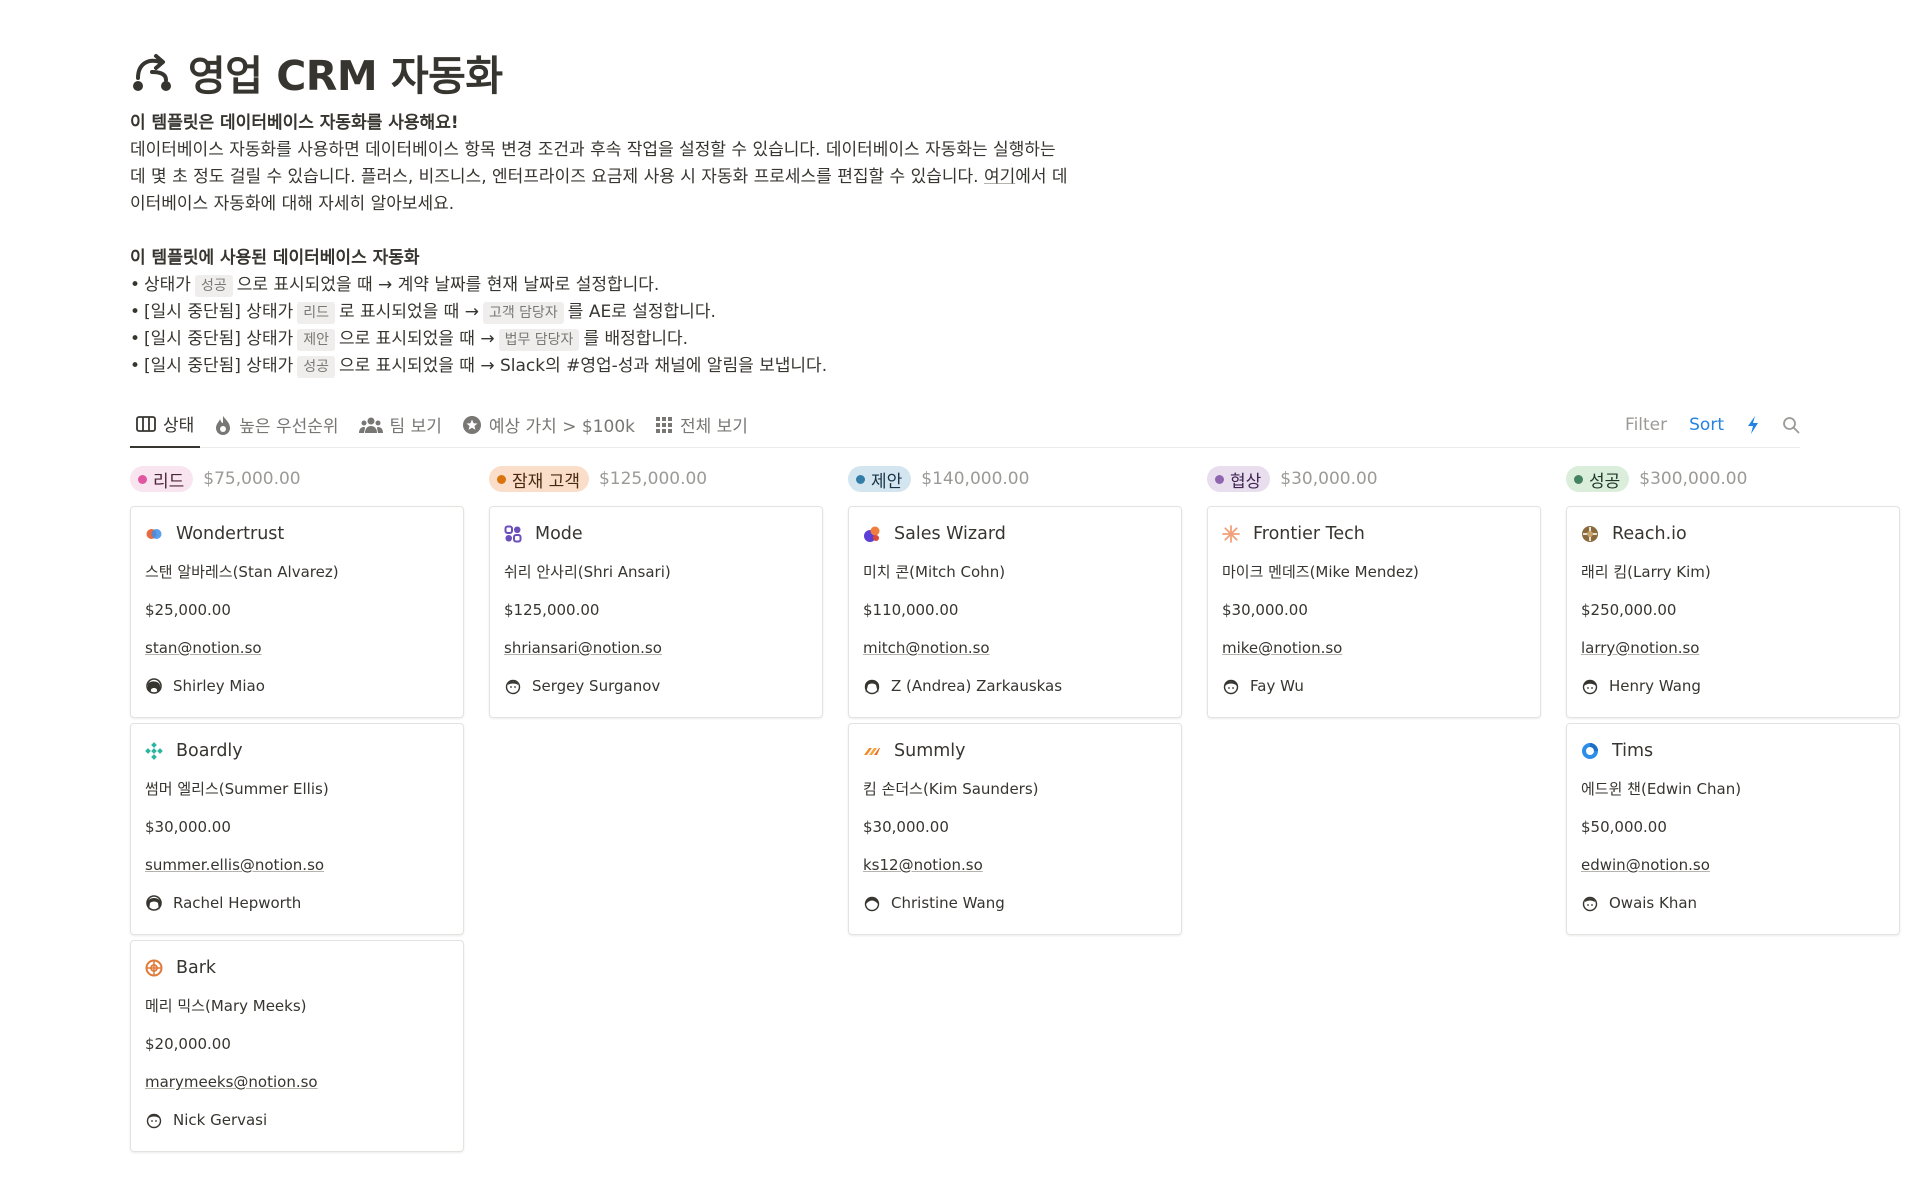 The image size is (1920, 1199). Describe the element at coordinates (1733, 865) in the screenshot. I see `card-email: edwin@notion.so` at that location.